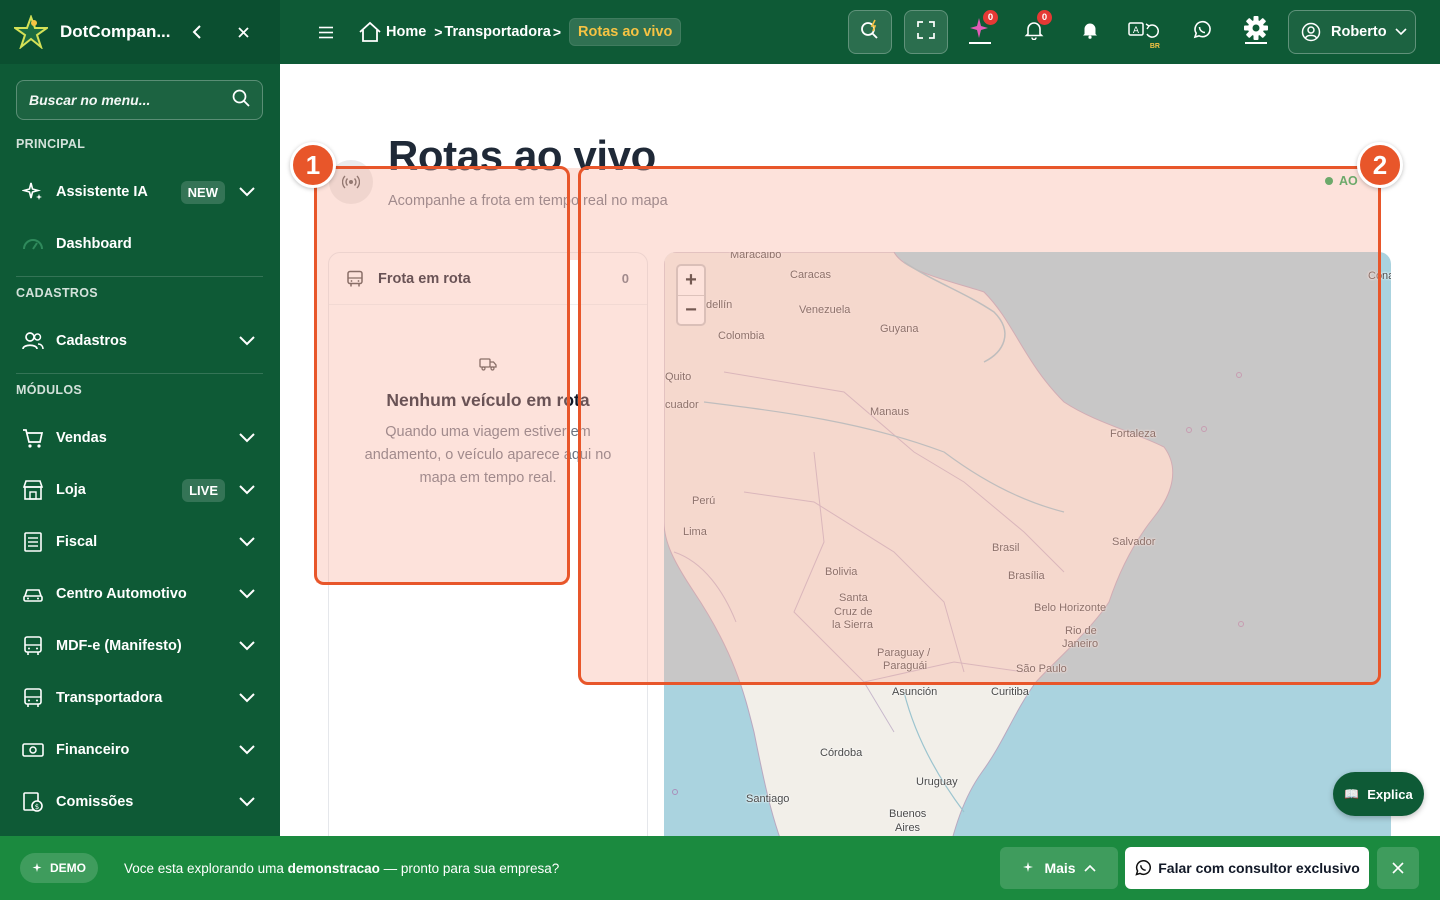 This screenshot has width=1440, height=900. I want to click on gauge-icon, so click(33, 244).